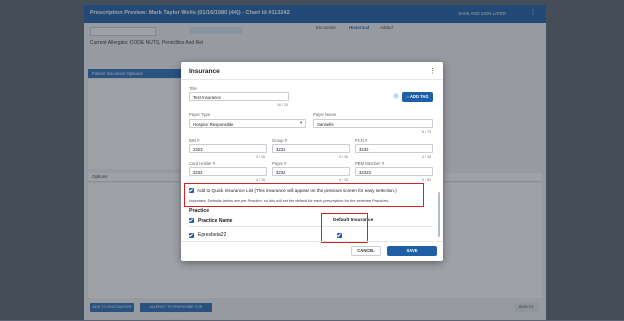  What do you see at coordinates (191, 235) in the screenshot?
I see `practice-row-checkbox` at bounding box center [191, 235].